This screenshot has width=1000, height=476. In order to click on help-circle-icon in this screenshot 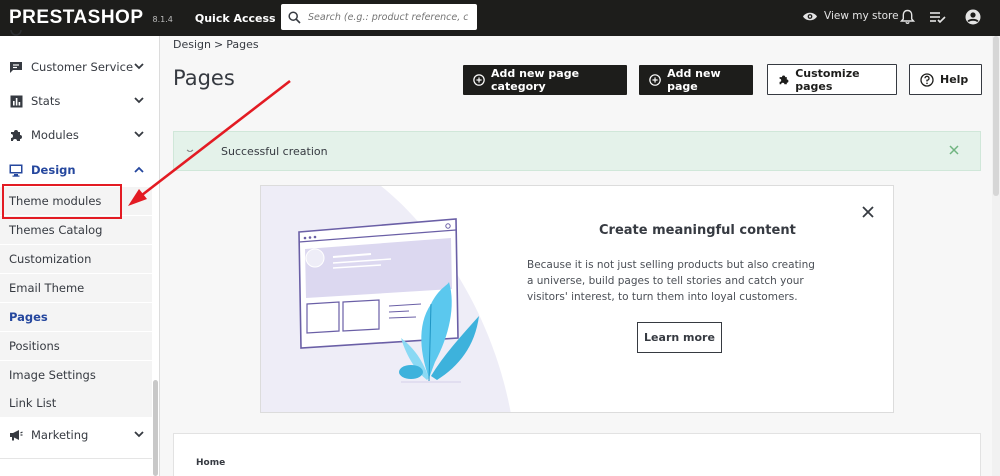, I will do `click(927, 79)`.